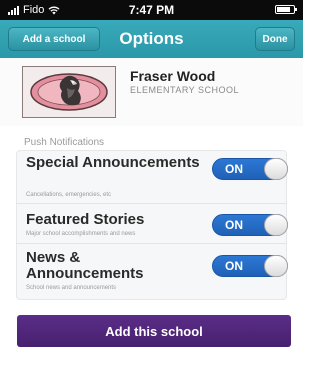  Describe the element at coordinates (250, 266) in the screenshot. I see `news-announcements-toggle: ON` at that location.